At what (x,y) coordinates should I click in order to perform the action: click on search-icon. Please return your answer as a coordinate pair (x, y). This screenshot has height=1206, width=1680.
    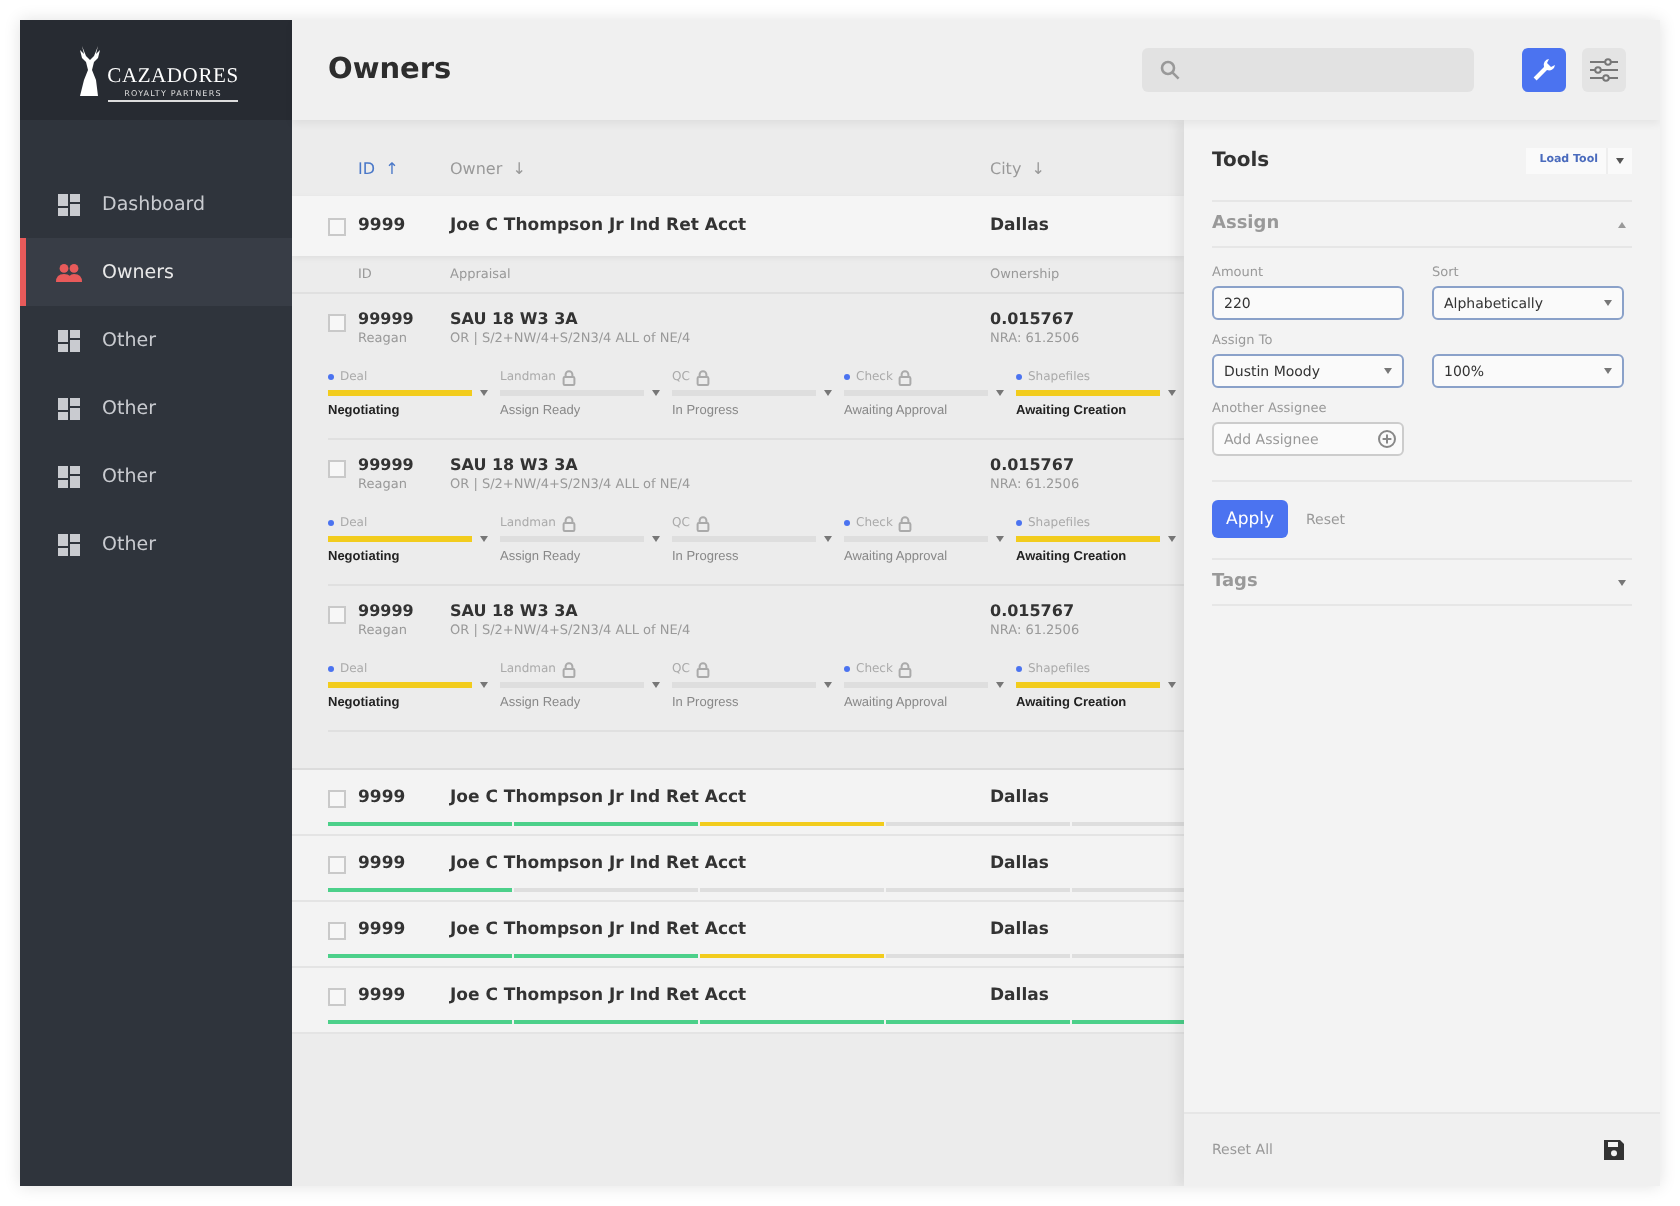
    Looking at the image, I should click on (1170, 70).